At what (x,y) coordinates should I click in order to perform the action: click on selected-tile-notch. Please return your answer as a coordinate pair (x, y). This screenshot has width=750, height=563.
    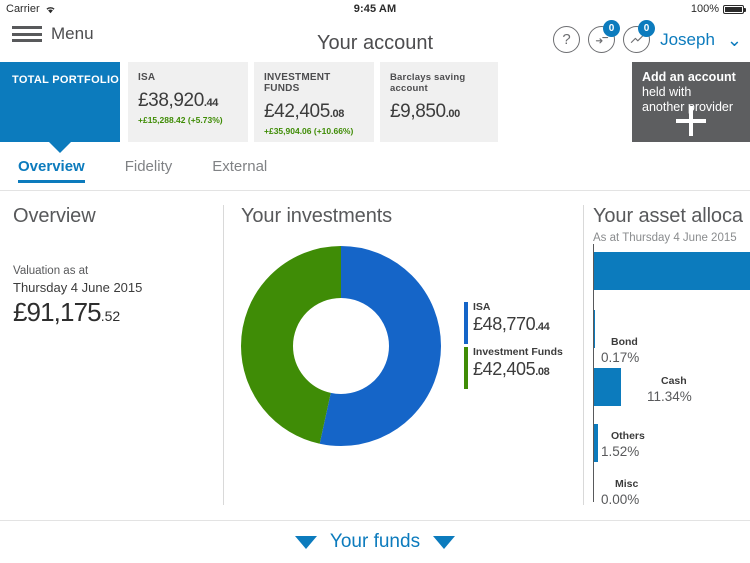
    Looking at the image, I should click on (60, 147).